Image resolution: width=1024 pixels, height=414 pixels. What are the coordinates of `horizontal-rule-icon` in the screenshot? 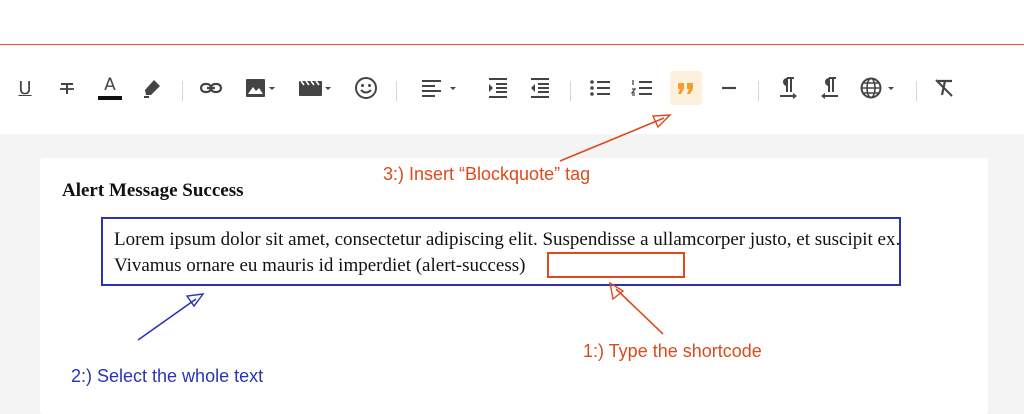 It's located at (729, 88).